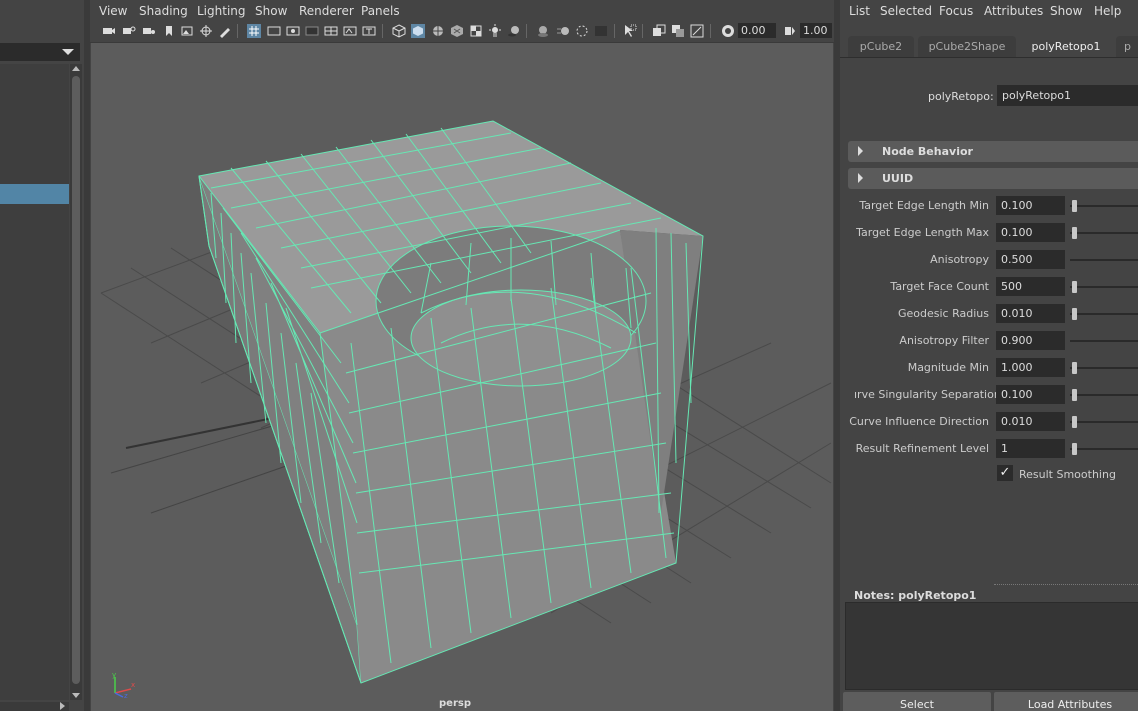  I want to click on section-uuid: UUID, so click(993, 178).